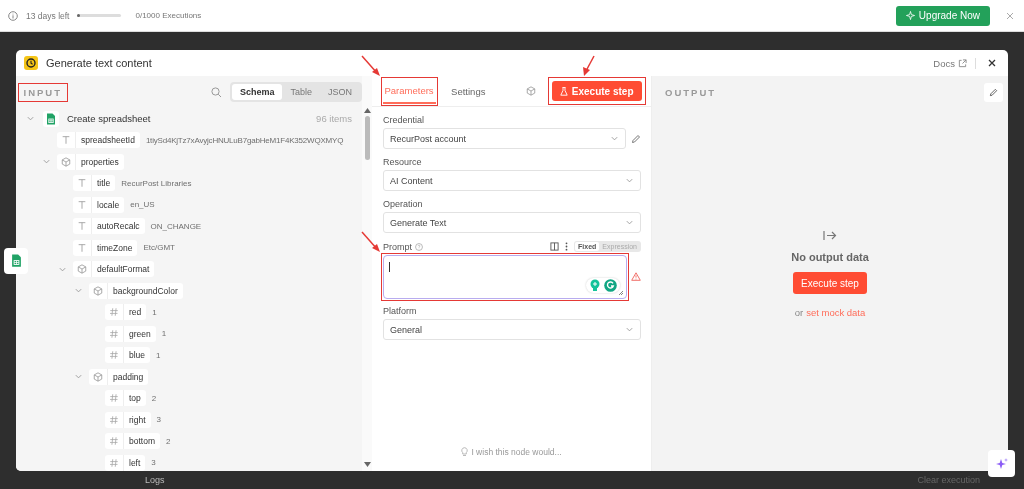  Describe the element at coordinates (244, 140) in the screenshot. I see `field-value: 1tiySd4KjTz7xAvyjcHNULuB7gabHeM1F4K352WQXMYQ` at that location.